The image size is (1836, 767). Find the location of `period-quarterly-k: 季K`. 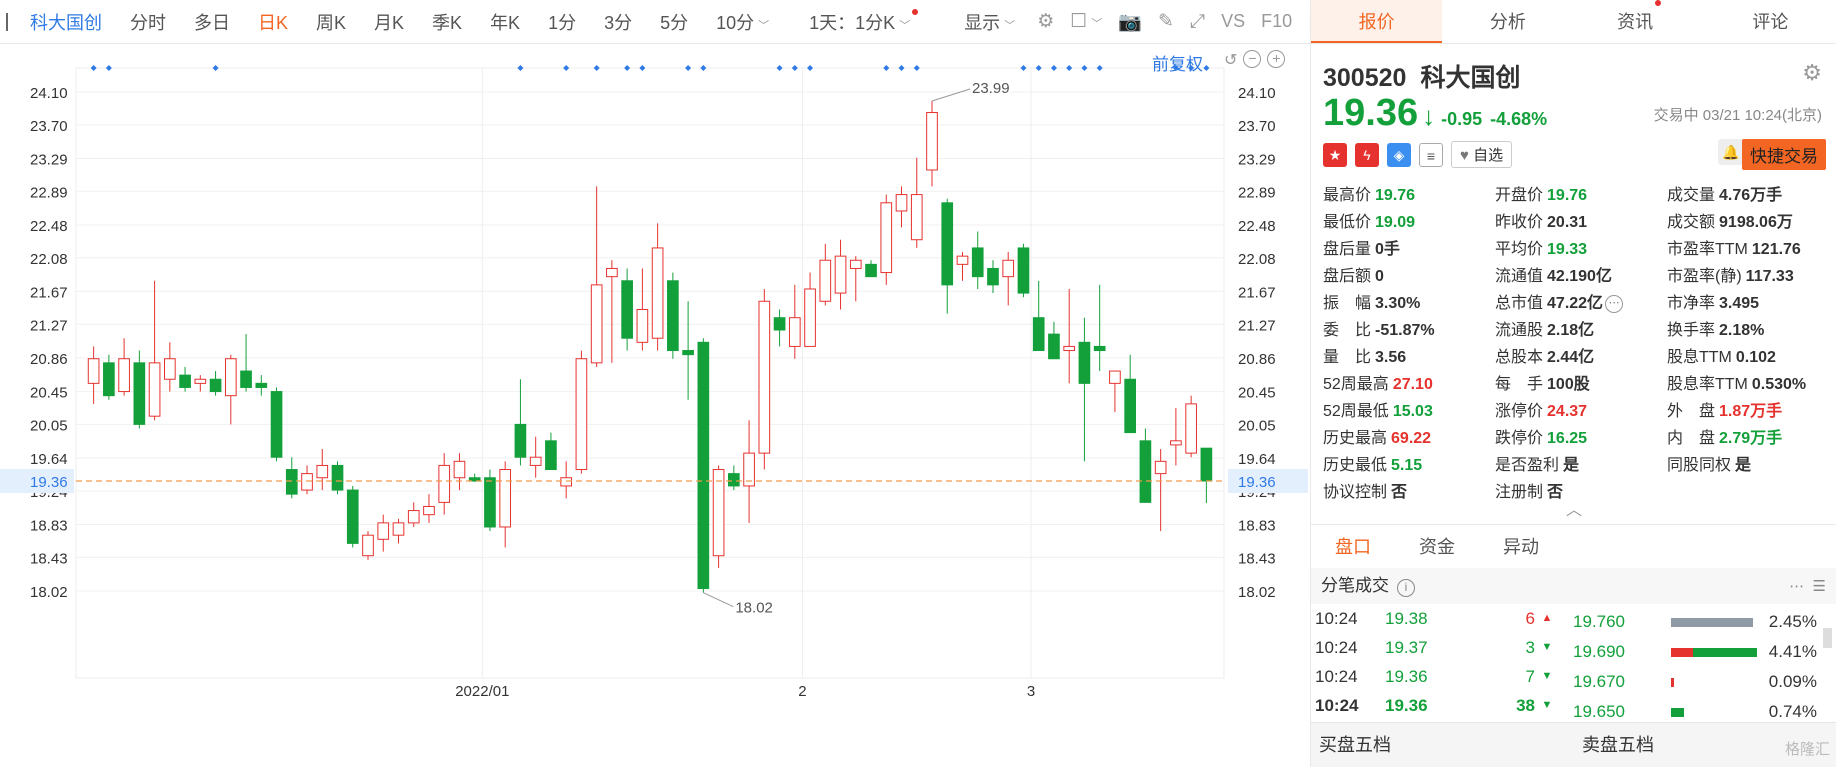

period-quarterly-k: 季K is located at coordinates (447, 22).